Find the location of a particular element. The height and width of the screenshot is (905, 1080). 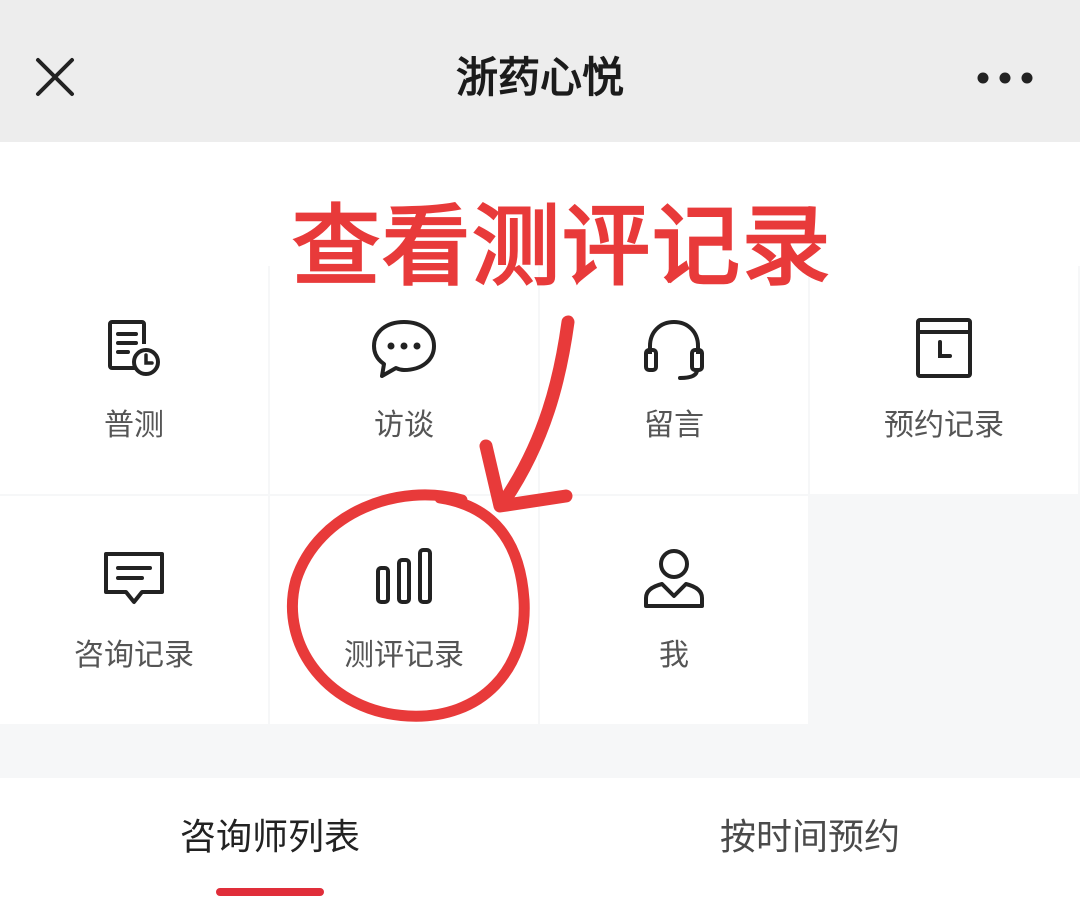

bar-chart-icon is located at coordinates (404, 576).